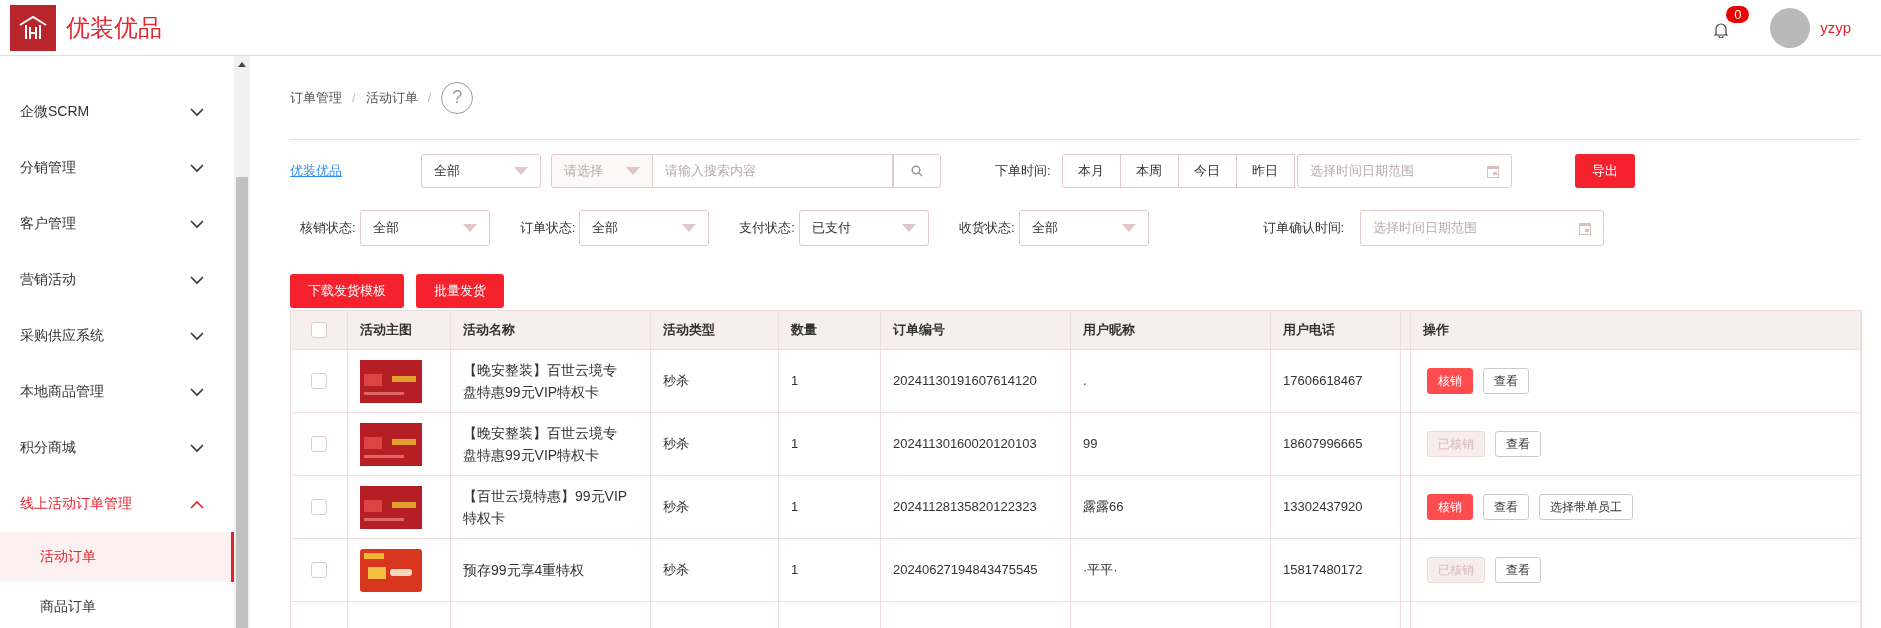  What do you see at coordinates (1303, 228) in the screenshot?
I see `filter-label: 订单确认时间:` at bounding box center [1303, 228].